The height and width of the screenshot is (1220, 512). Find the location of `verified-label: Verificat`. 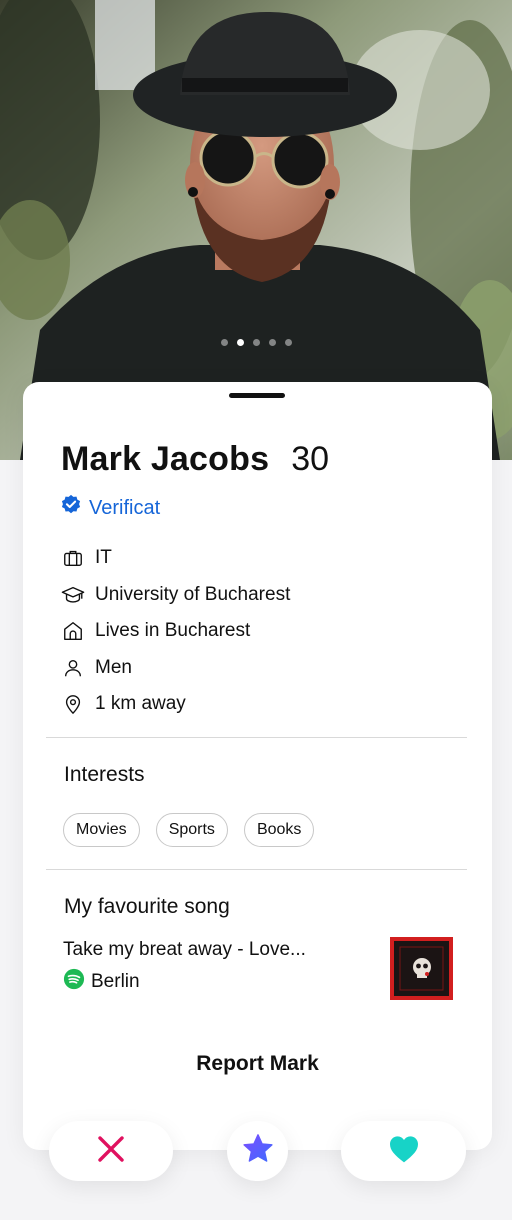

verified-label: Verificat is located at coordinates (125, 507).